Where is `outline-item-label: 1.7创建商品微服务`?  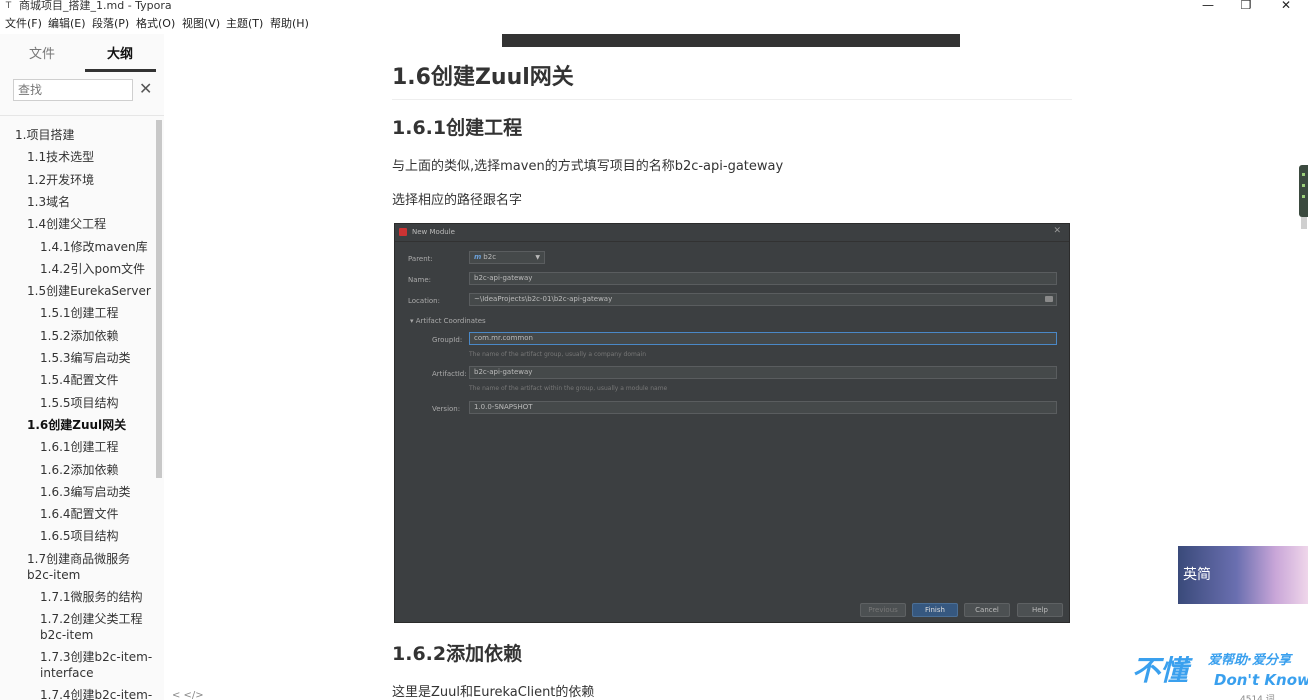
outline-item-label: 1.7创建商品微服务 is located at coordinates (79, 558).